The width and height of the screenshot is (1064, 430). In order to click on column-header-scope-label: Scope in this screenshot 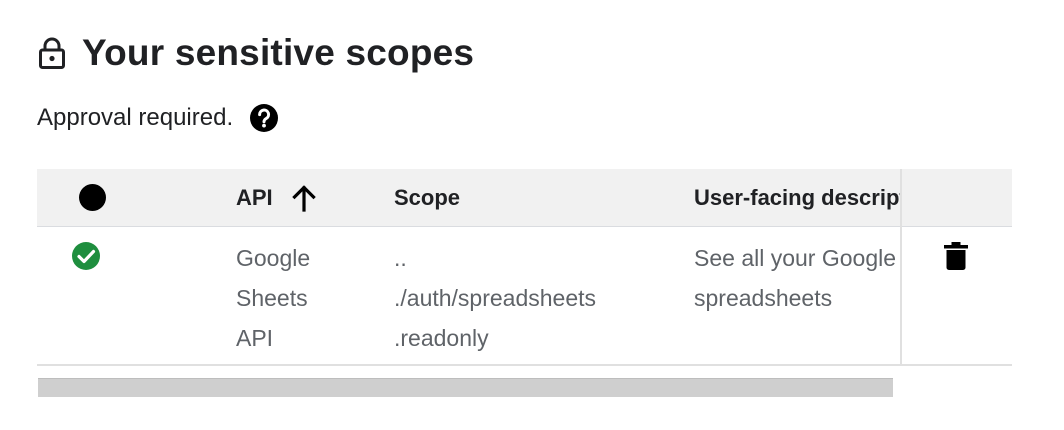, I will do `click(427, 197)`.